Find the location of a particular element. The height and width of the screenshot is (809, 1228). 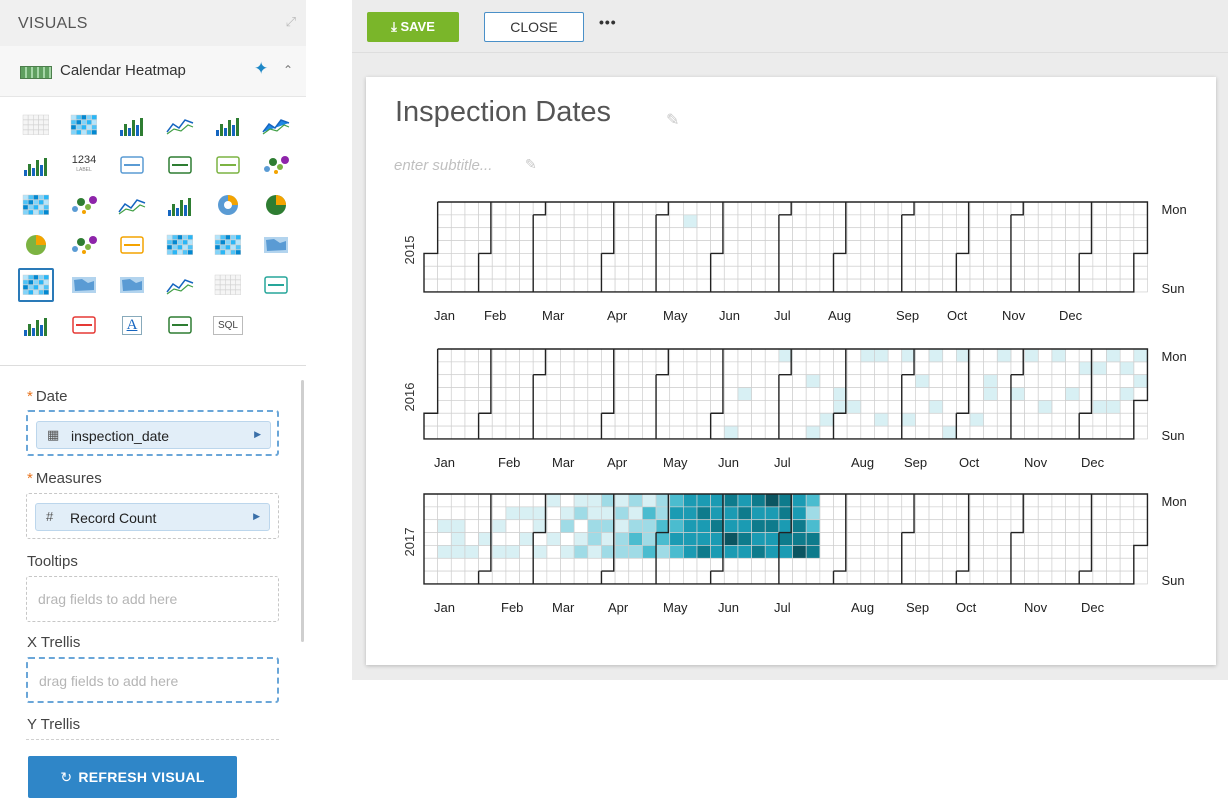

heat-cell-2016-w33-d5 is located at coordinates (881, 419).